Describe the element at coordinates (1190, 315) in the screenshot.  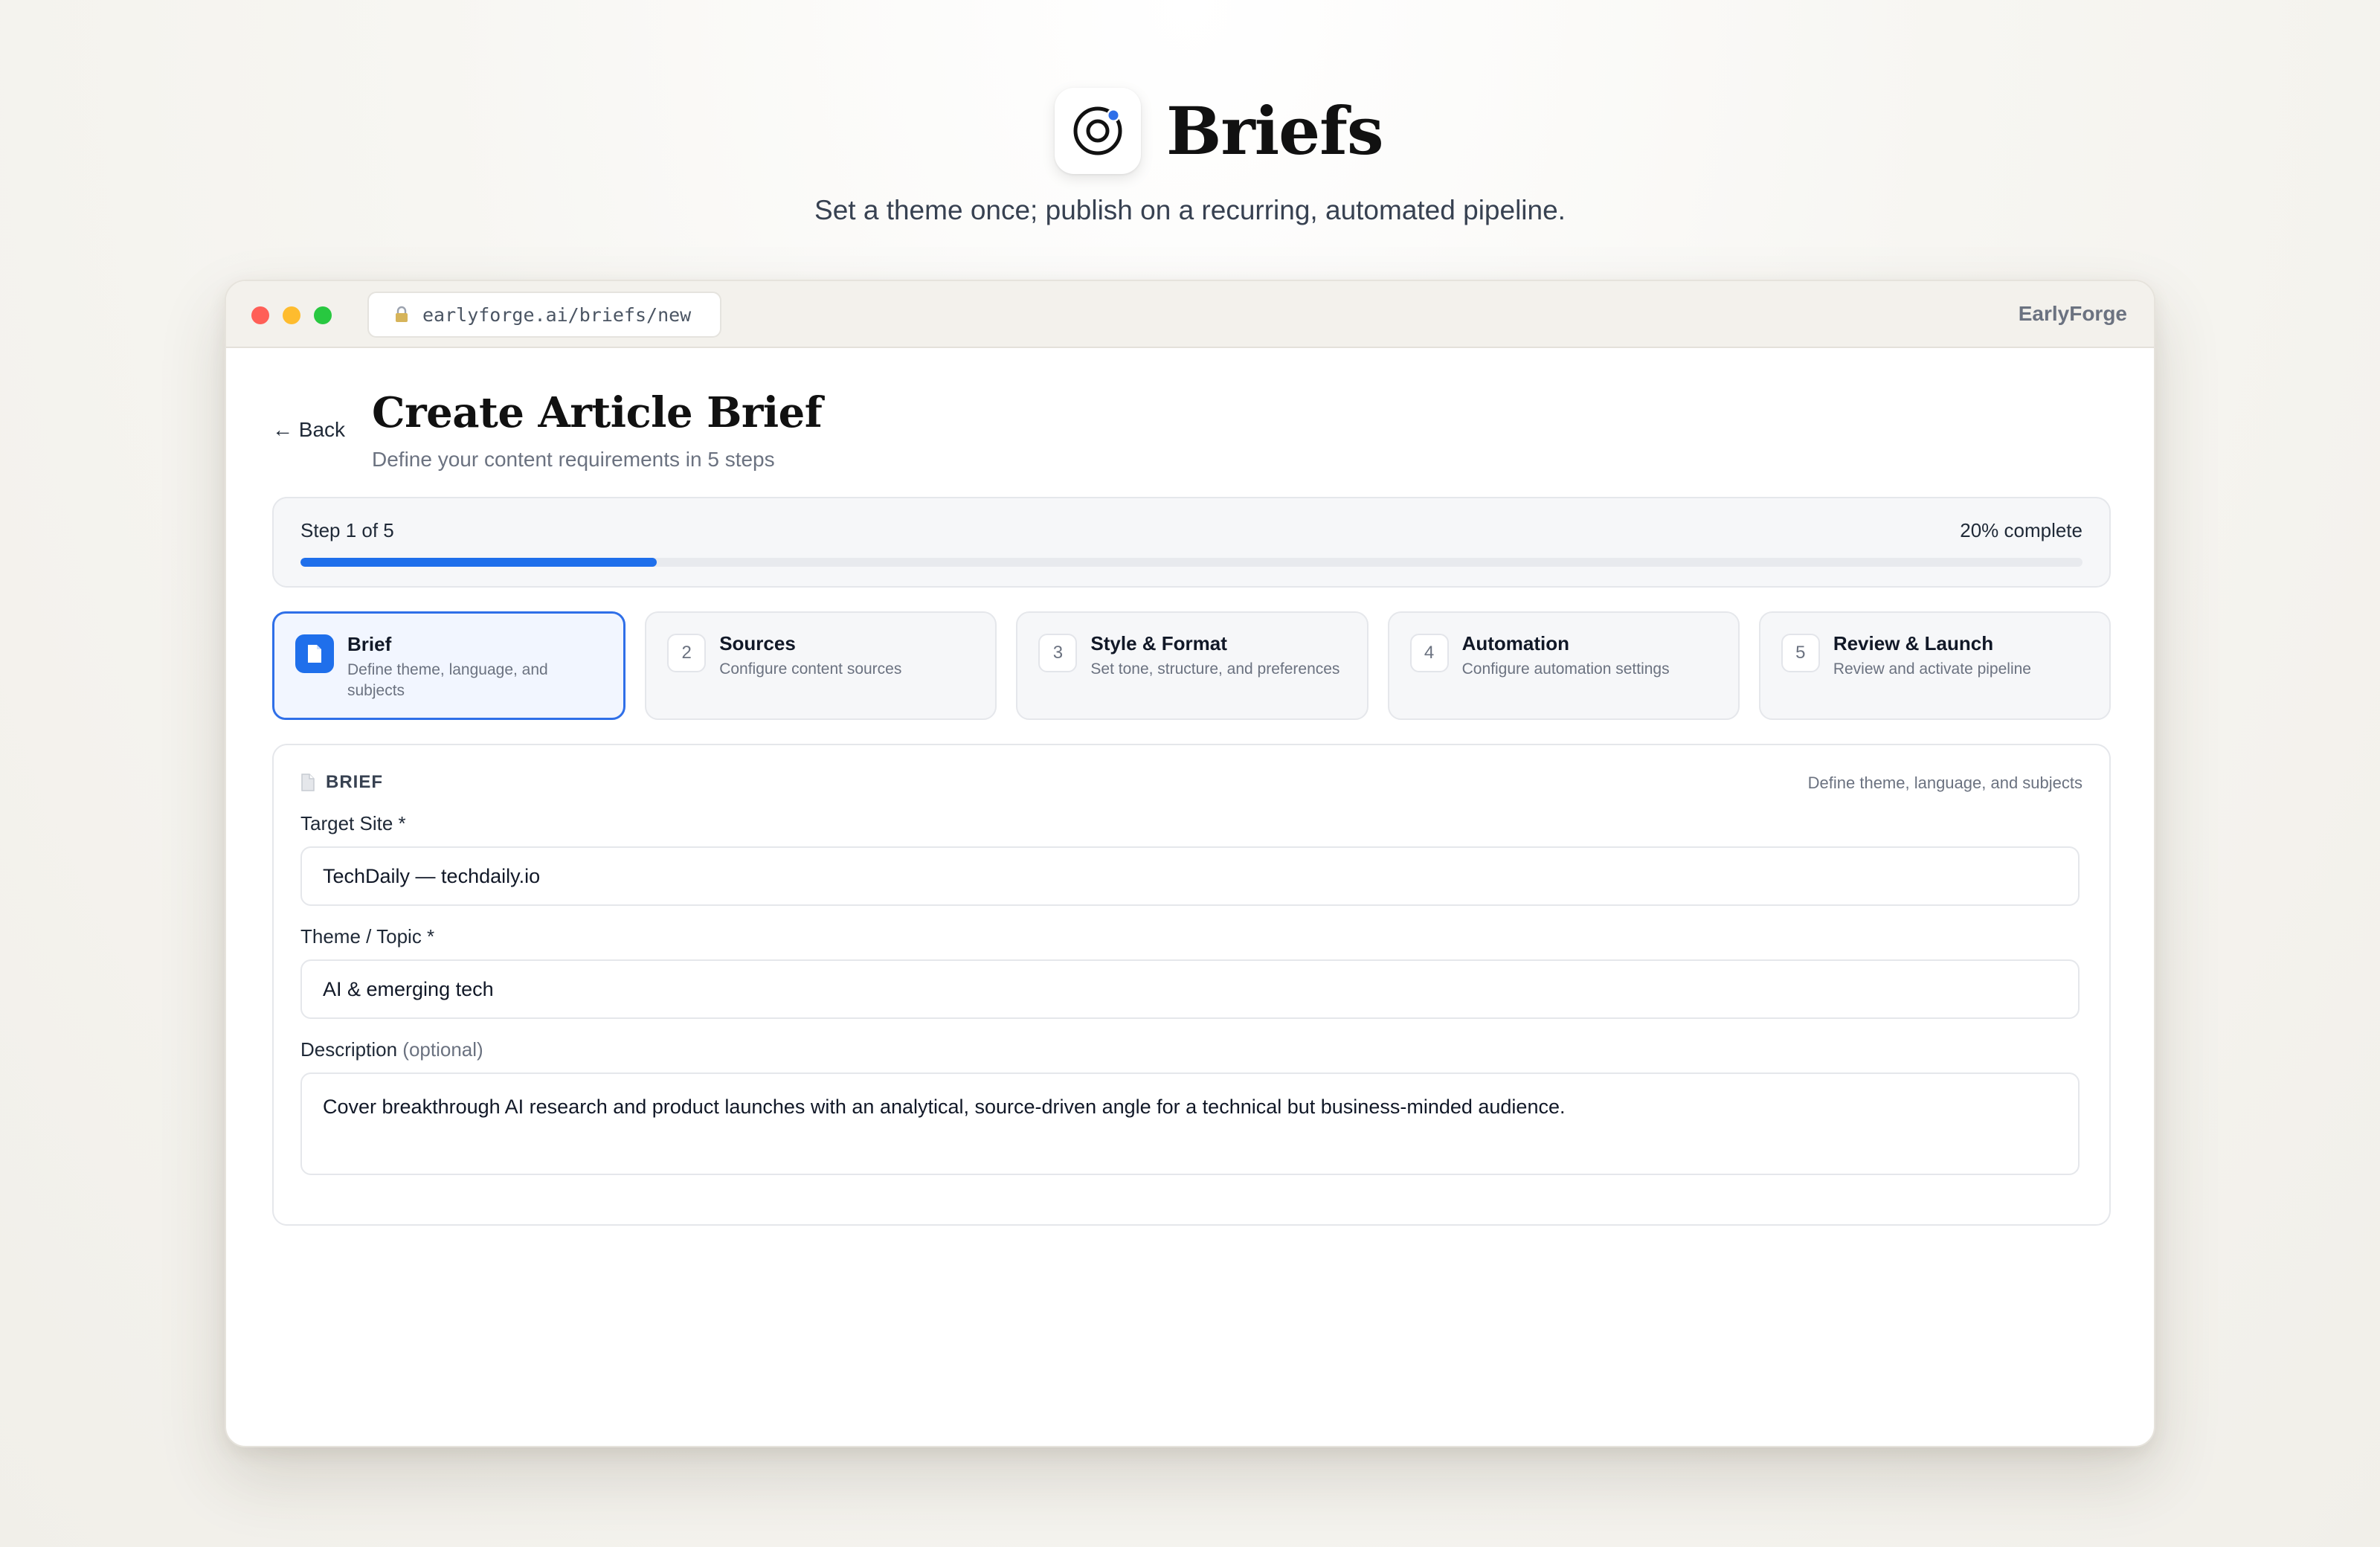
I see `window-titlebar: earlyforge.ai/briefs/new EarlyForge` at that location.